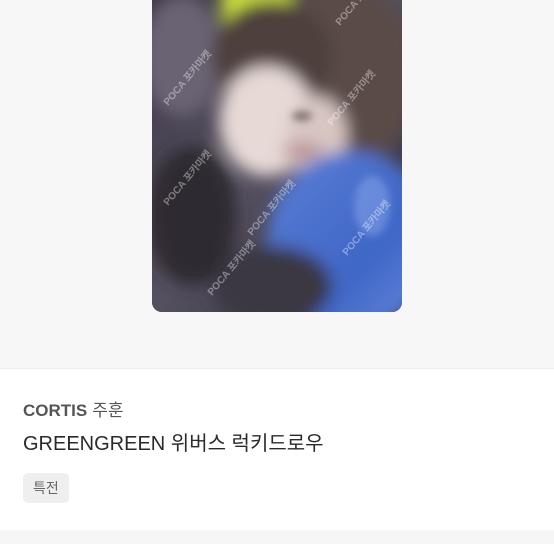 The height and width of the screenshot is (554, 554). I want to click on group-name: CORTIS, so click(55, 410).